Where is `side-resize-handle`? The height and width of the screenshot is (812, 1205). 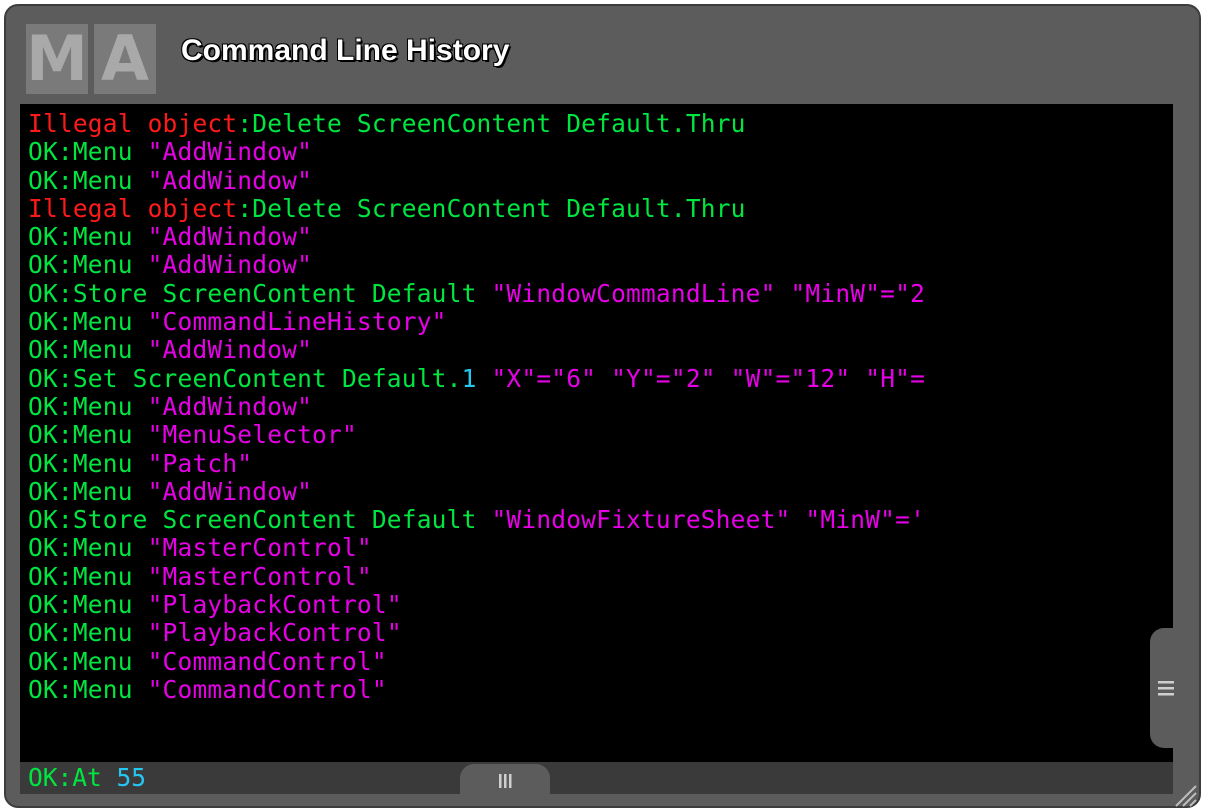
side-resize-handle is located at coordinates (1166, 688).